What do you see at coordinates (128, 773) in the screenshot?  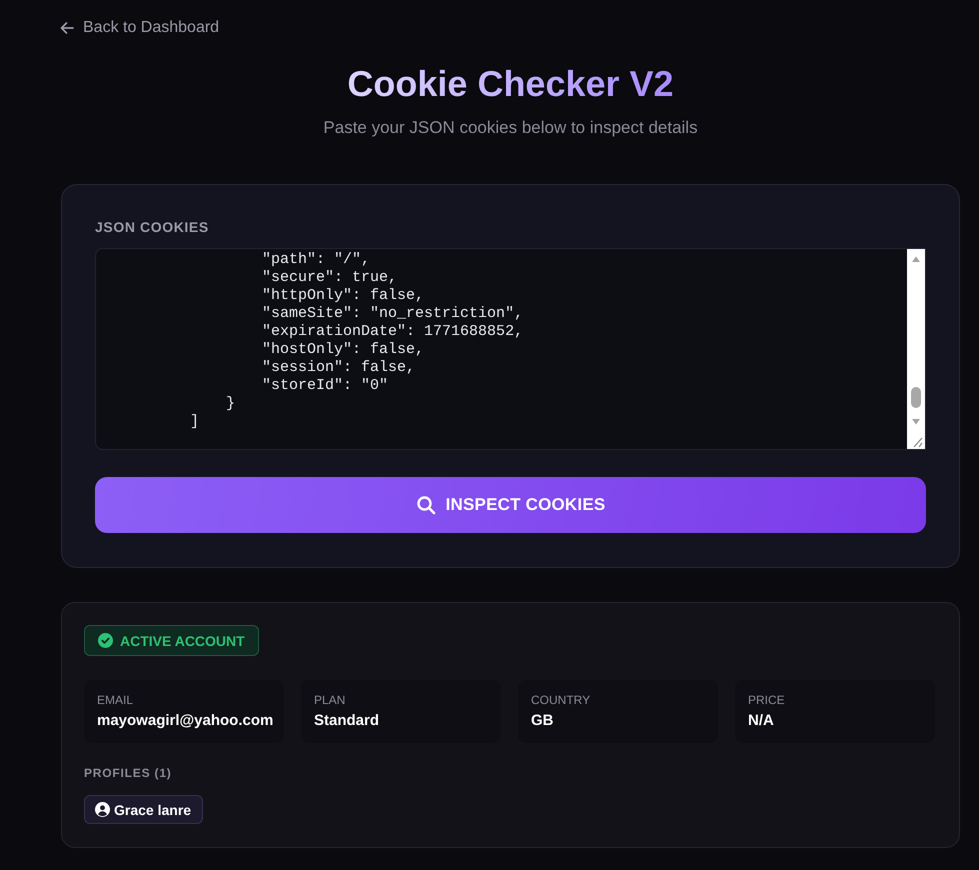 I see `profiles-heading: PROFILES (1)` at bounding box center [128, 773].